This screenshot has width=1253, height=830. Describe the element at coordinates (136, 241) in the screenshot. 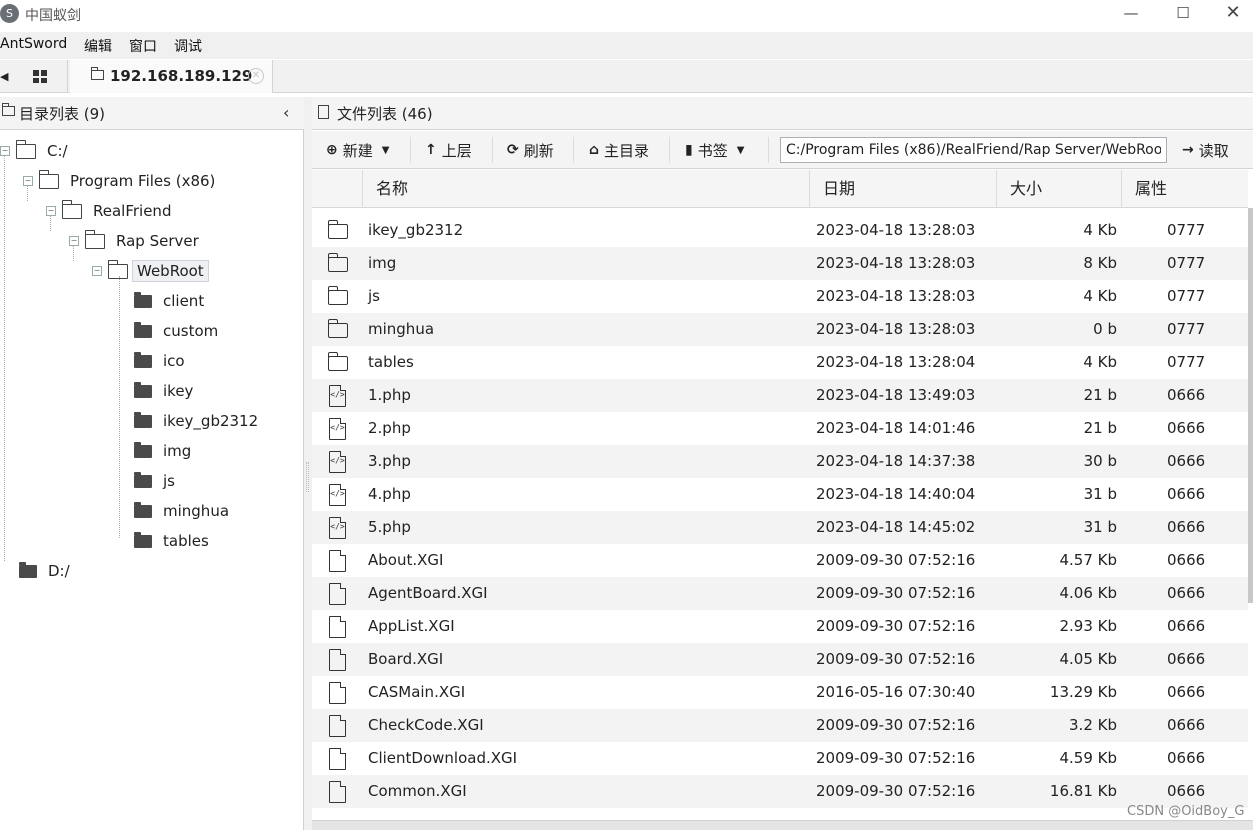

I see `tree-node-rap-server: − Rap Server` at that location.